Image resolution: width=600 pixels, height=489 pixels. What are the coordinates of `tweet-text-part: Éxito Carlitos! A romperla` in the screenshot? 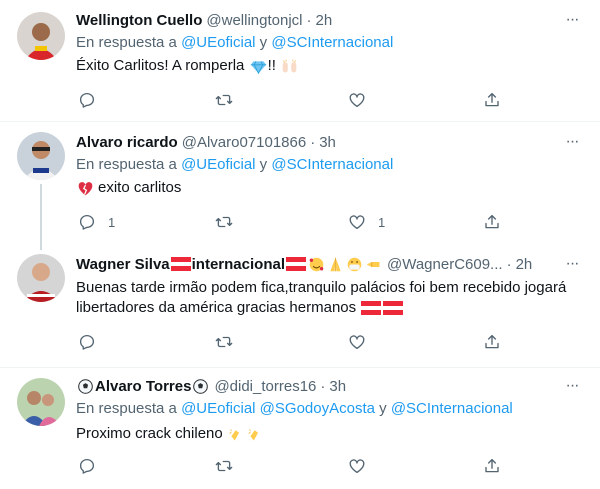 It's located at (162, 65).